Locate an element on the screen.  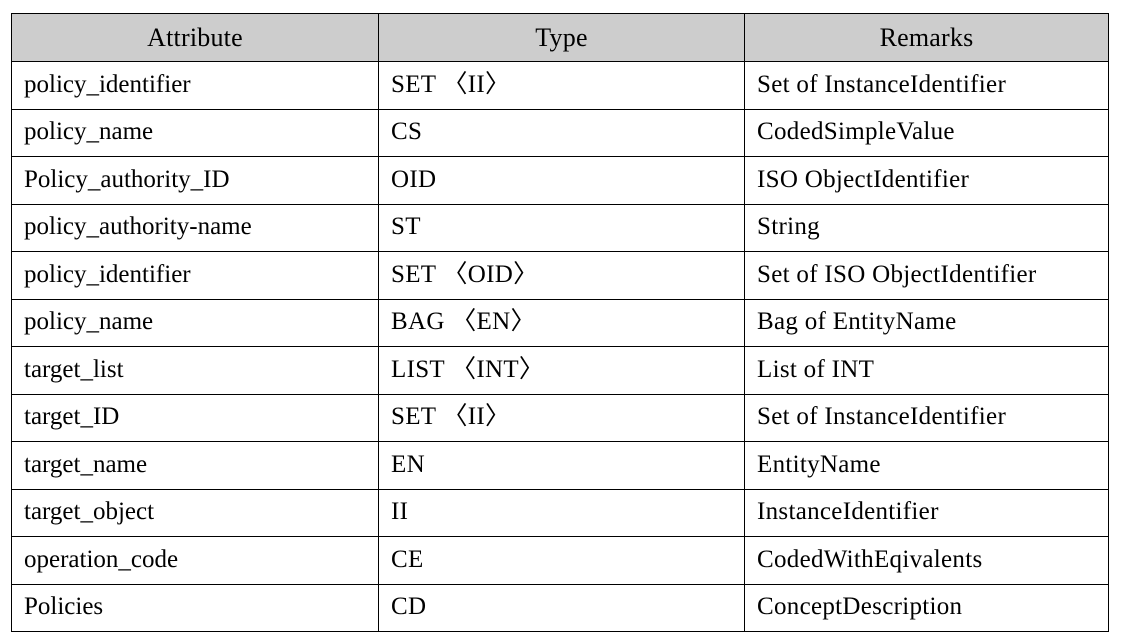
column-header-attribute: Attribute is located at coordinates (195, 37).